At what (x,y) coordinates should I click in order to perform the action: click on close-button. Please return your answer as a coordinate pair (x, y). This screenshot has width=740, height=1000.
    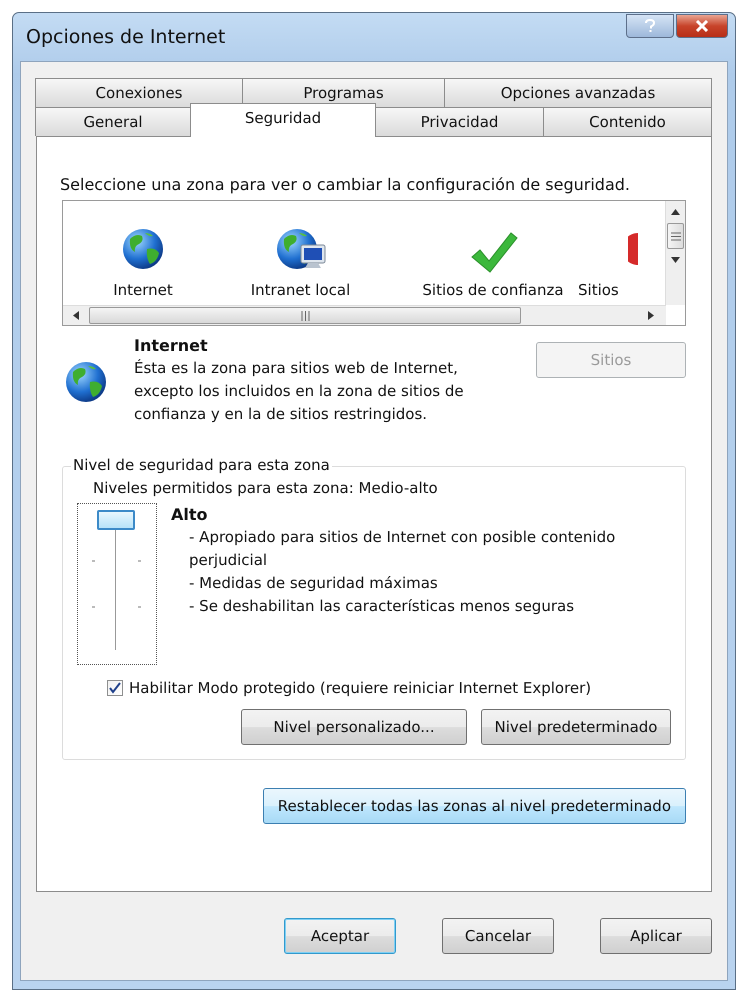
    Looking at the image, I should click on (702, 26).